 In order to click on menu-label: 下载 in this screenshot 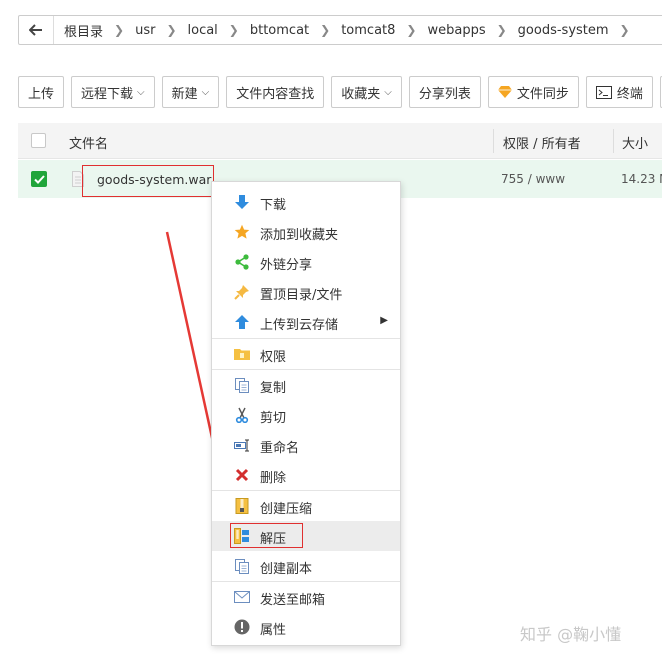, I will do `click(273, 205)`.